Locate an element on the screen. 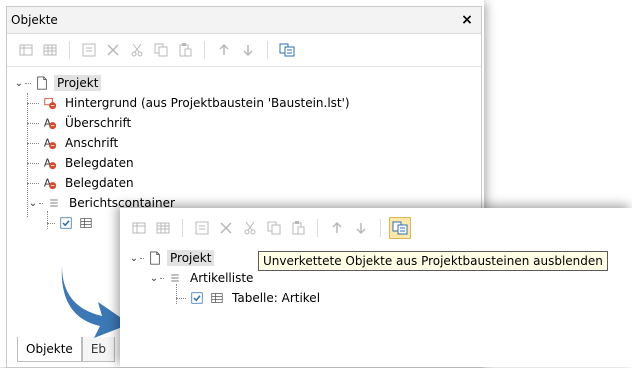  tree-row-list: ⌄ Artikelliste is located at coordinates (376, 278).